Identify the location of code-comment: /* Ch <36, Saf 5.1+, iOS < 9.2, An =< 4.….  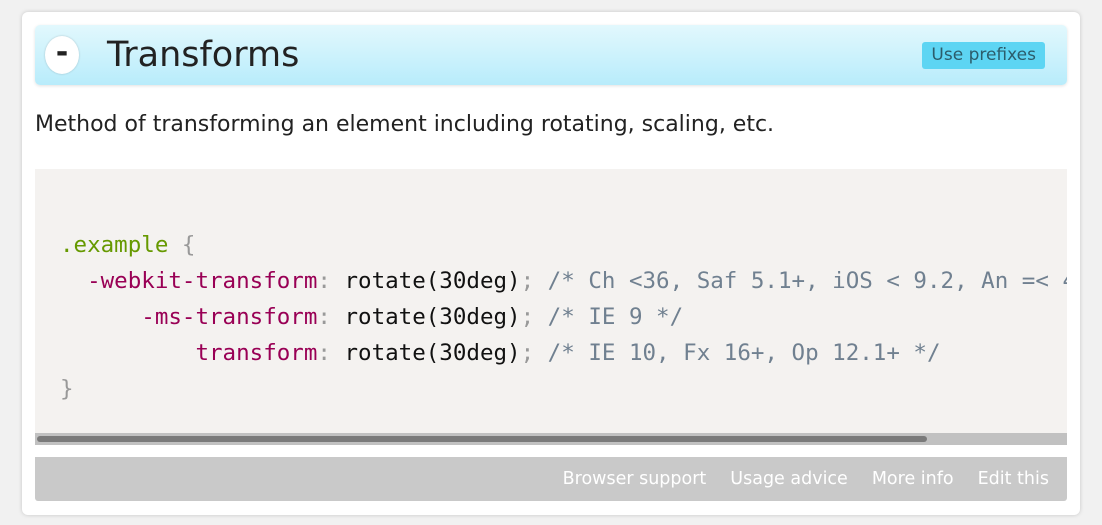
(807, 281).